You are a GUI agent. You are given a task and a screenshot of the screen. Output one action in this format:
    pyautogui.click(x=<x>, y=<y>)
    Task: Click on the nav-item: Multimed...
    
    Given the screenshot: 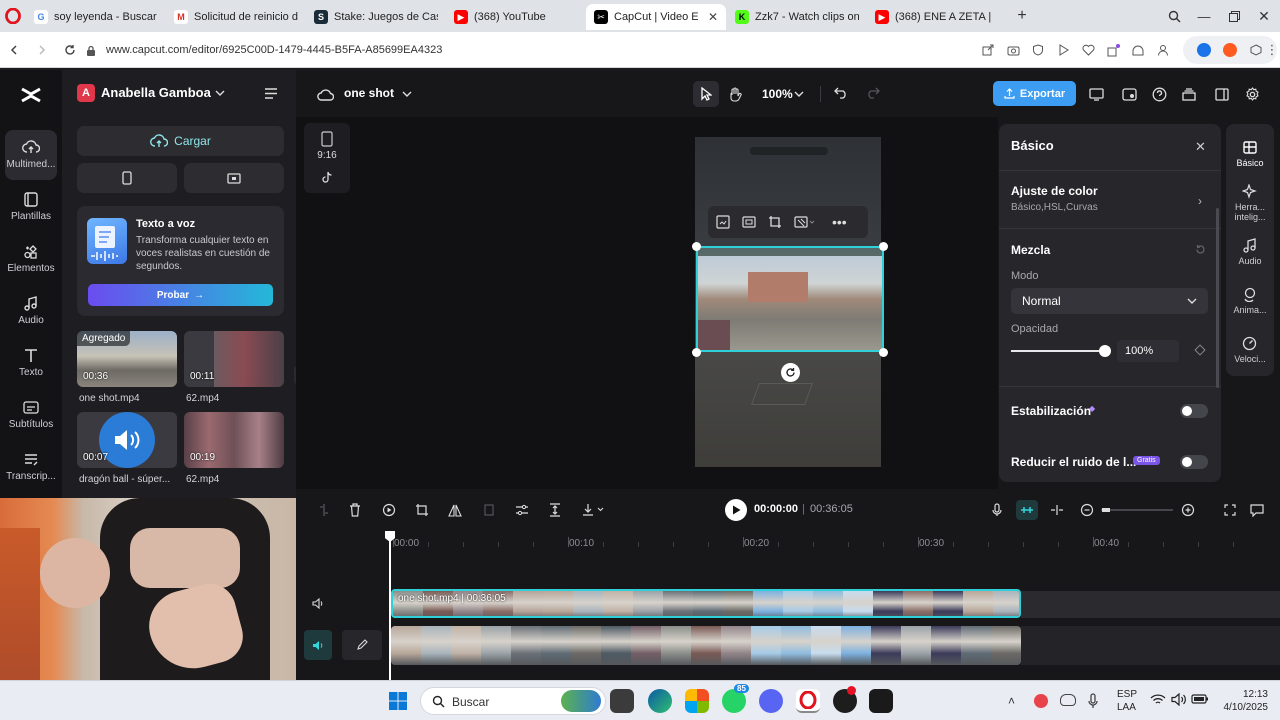 What is the action you would take?
    pyautogui.click(x=31, y=155)
    